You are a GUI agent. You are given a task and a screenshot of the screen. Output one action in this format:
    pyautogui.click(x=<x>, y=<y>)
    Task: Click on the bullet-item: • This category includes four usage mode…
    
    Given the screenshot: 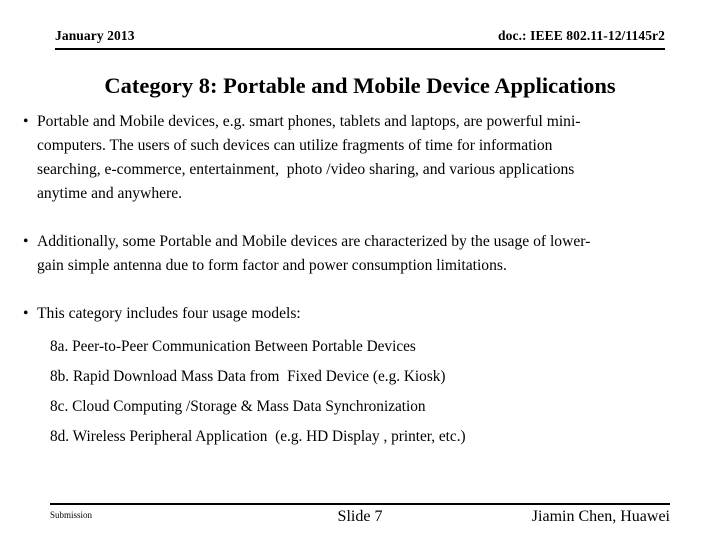 What is the action you would take?
    pyautogui.click(x=360, y=314)
    